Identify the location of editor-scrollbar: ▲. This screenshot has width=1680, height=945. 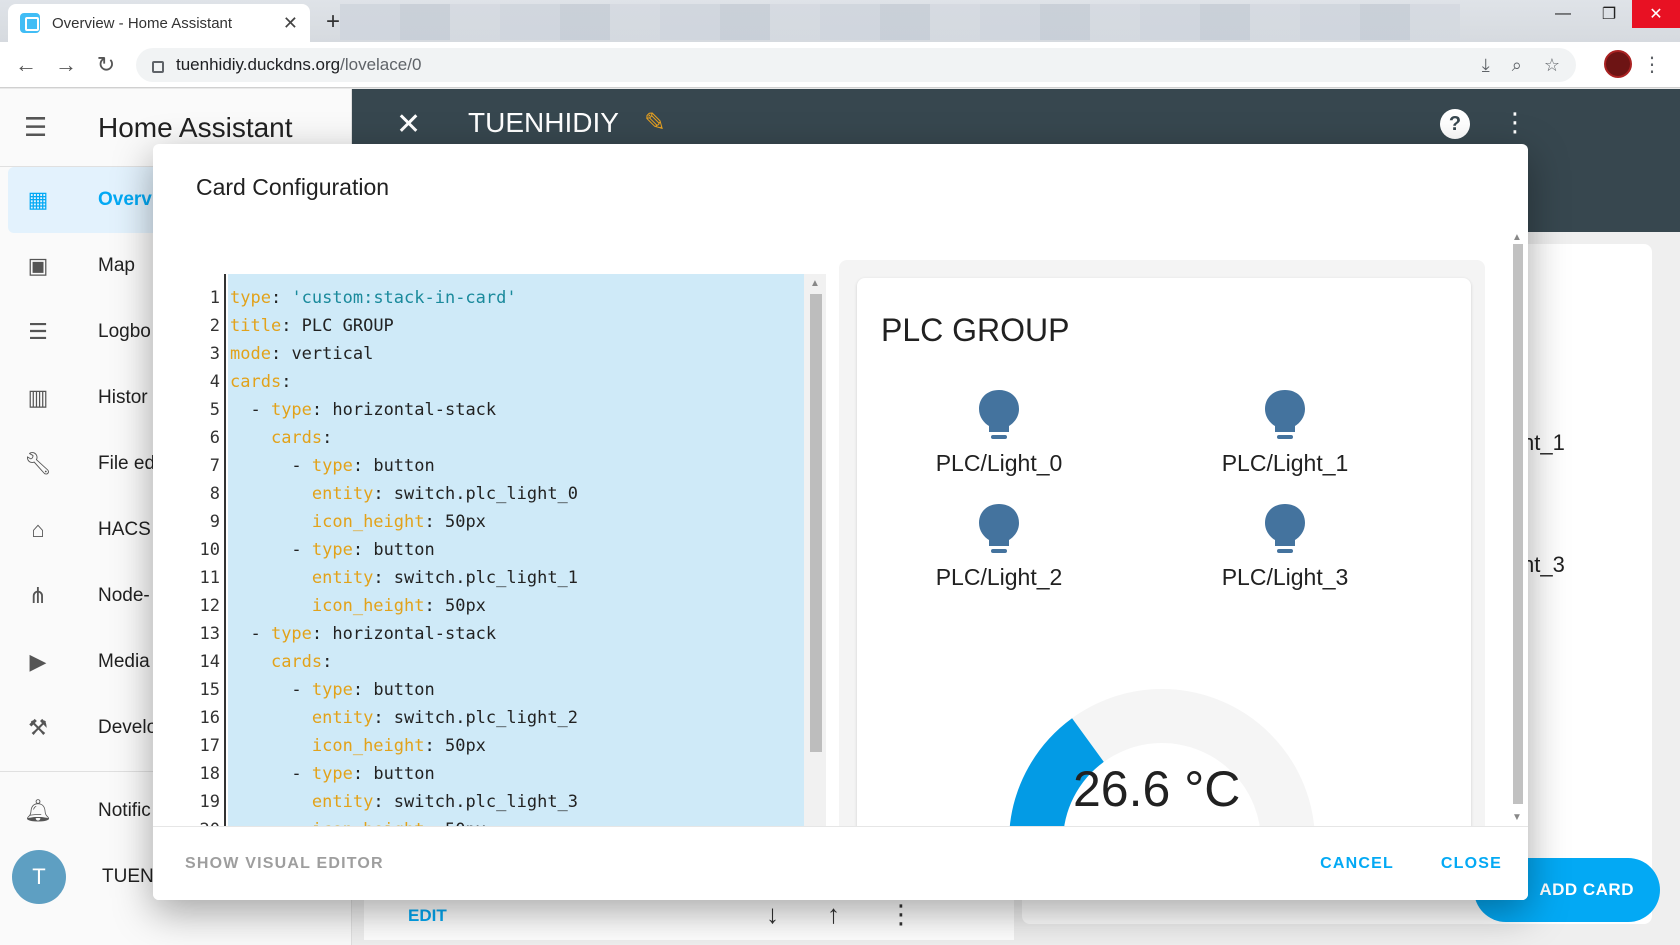
(815, 587).